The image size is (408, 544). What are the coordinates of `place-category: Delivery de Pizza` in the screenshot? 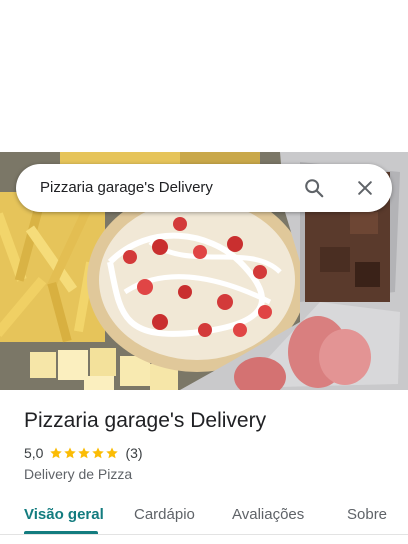 It's located at (78, 474).